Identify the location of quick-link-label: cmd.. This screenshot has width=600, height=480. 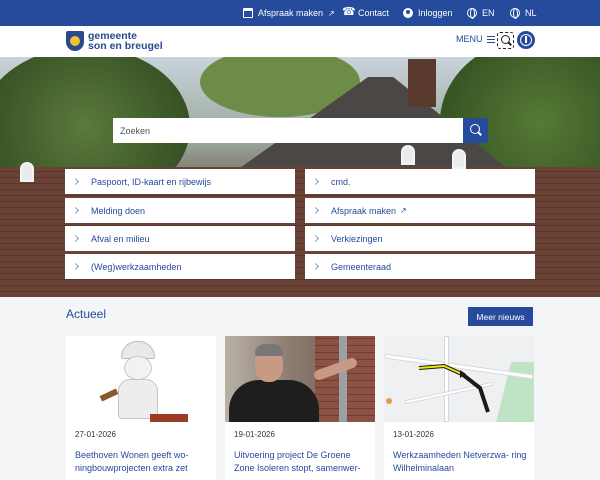
(341, 181).